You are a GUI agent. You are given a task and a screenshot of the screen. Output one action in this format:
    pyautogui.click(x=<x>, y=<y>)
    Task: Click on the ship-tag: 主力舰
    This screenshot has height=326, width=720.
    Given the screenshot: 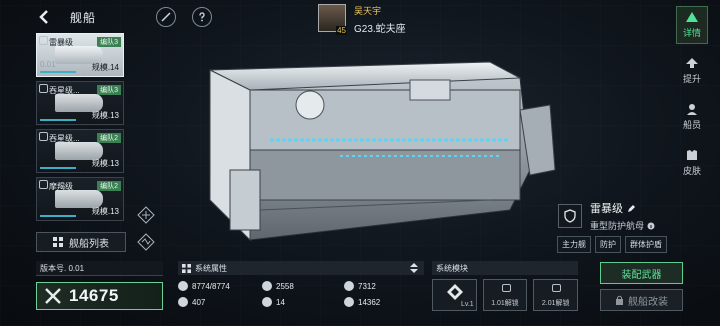 What is the action you would take?
    pyautogui.click(x=574, y=244)
    